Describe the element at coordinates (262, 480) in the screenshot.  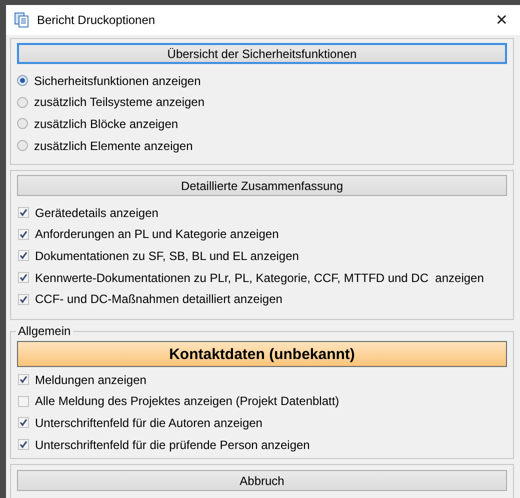
I see `cancel-button: Abbruch` at that location.